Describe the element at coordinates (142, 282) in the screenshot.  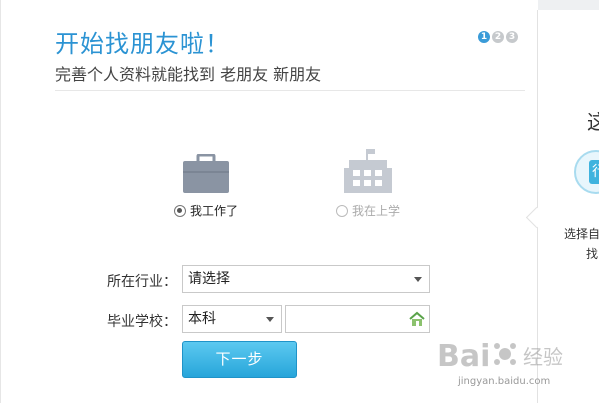
I see `industry-label: 所在行业：` at that location.